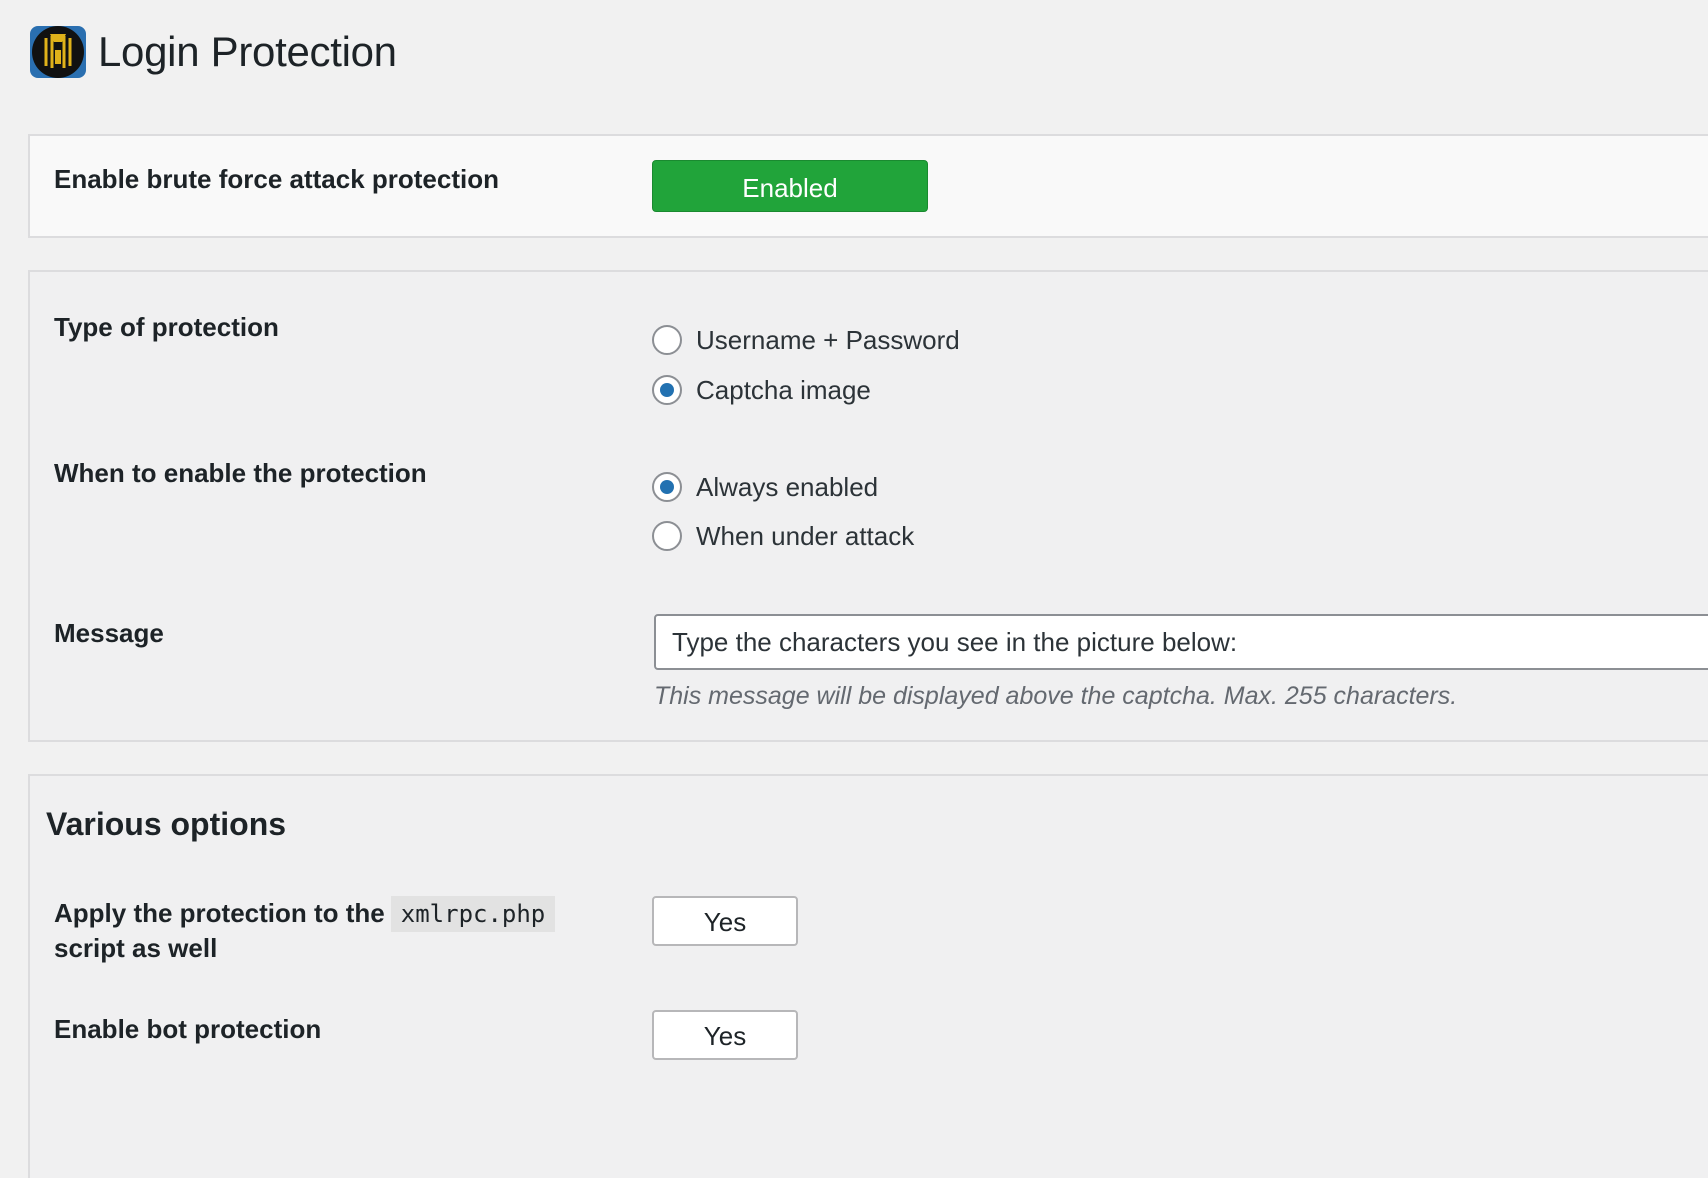 The width and height of the screenshot is (1708, 1178). What do you see at coordinates (188, 1029) in the screenshot?
I see `bot-protection-label: Enable bot protection` at bounding box center [188, 1029].